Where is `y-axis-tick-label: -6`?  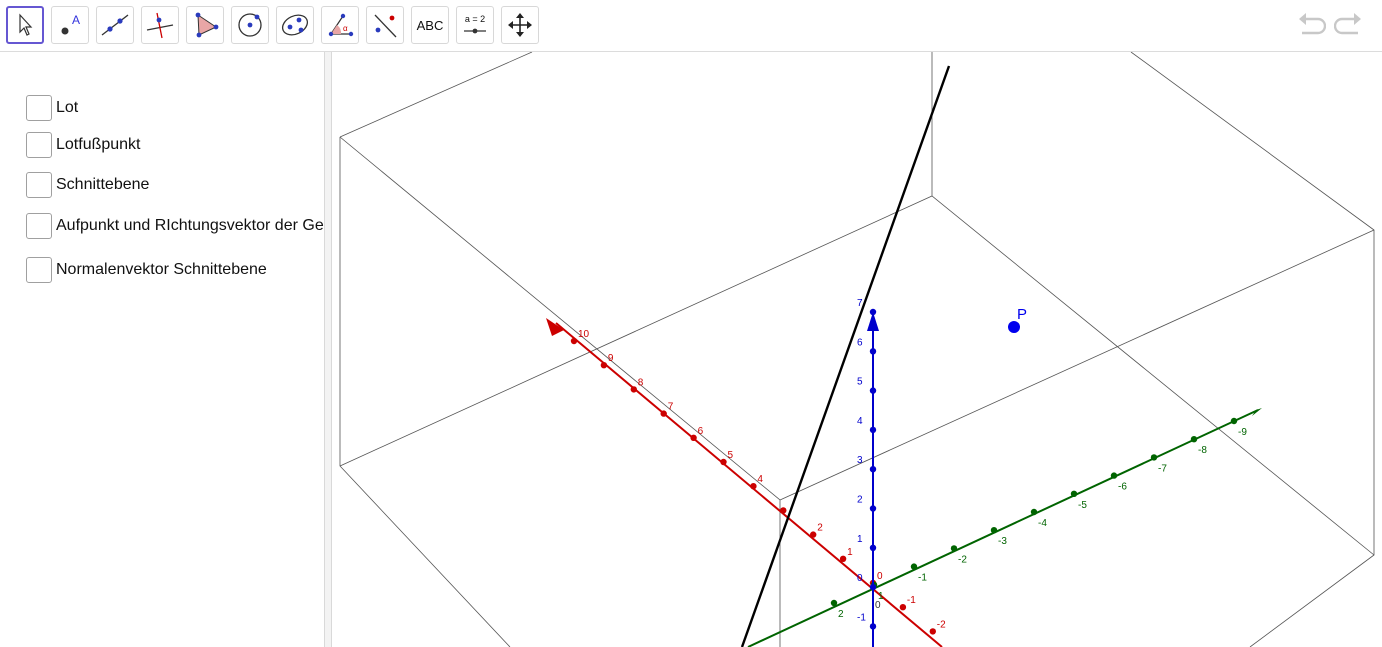
y-axis-tick-label: -6 is located at coordinates (1122, 487).